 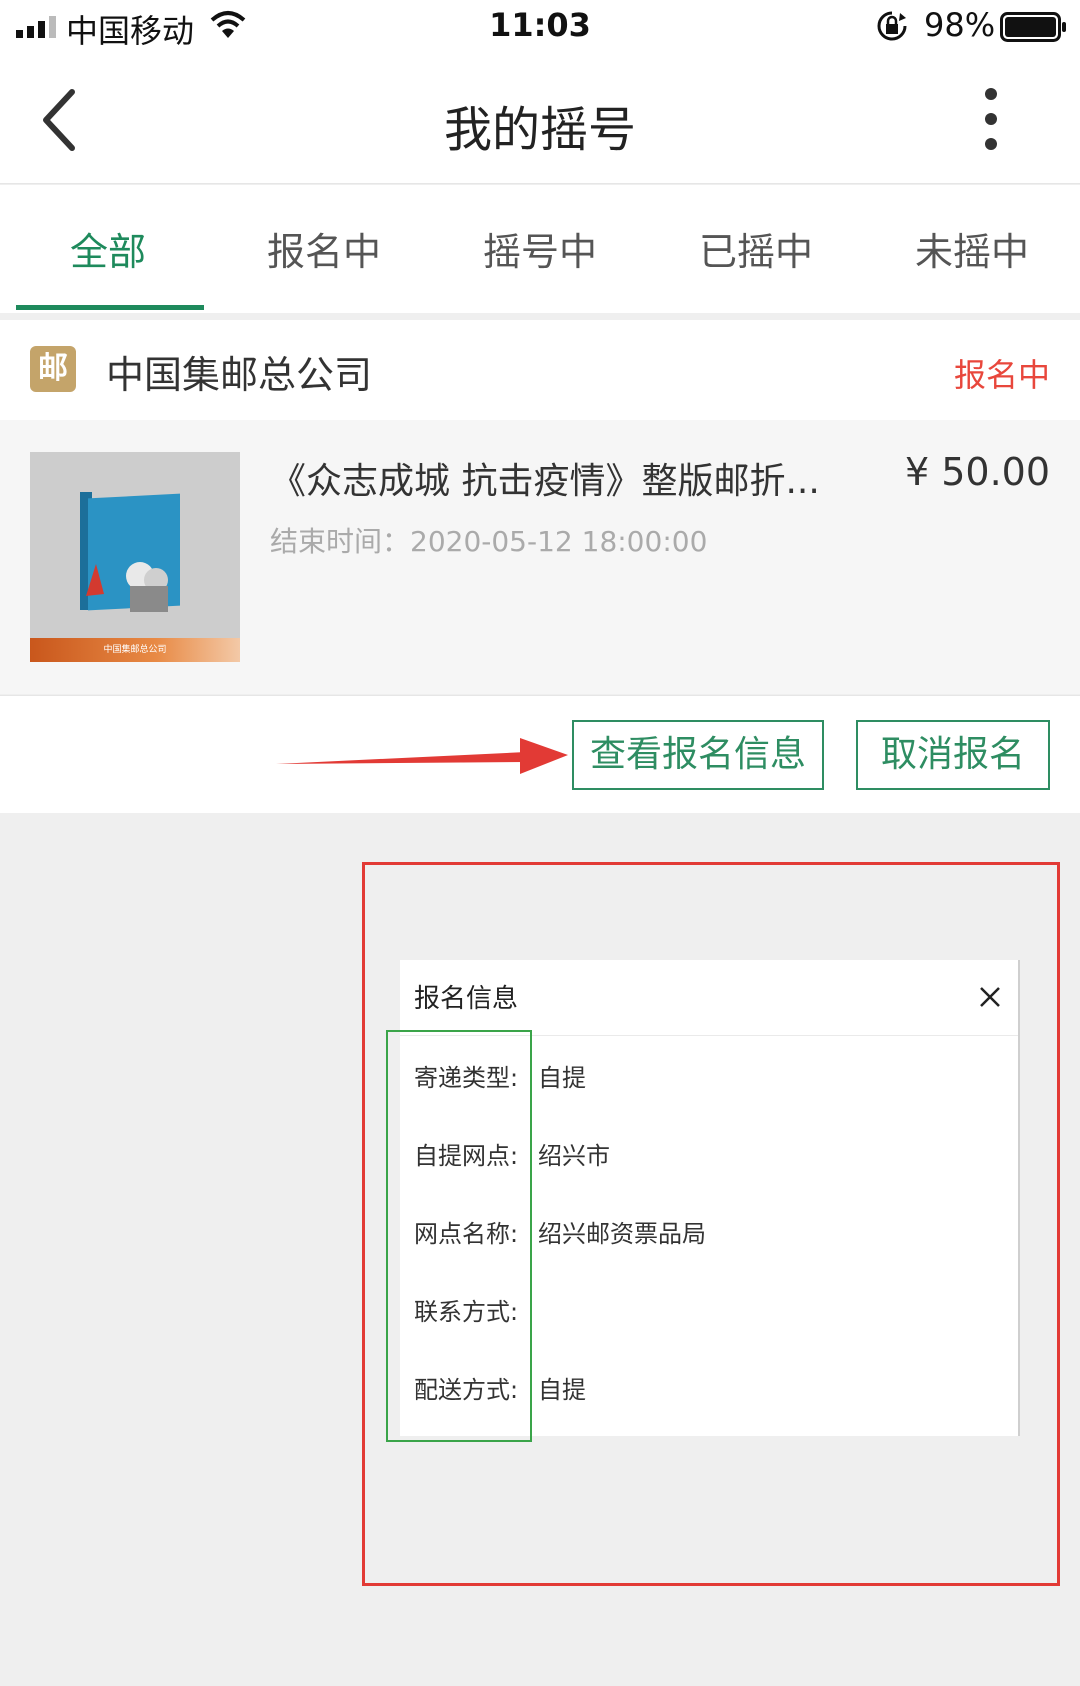 What do you see at coordinates (990, 997) in the screenshot?
I see `close-icon` at bounding box center [990, 997].